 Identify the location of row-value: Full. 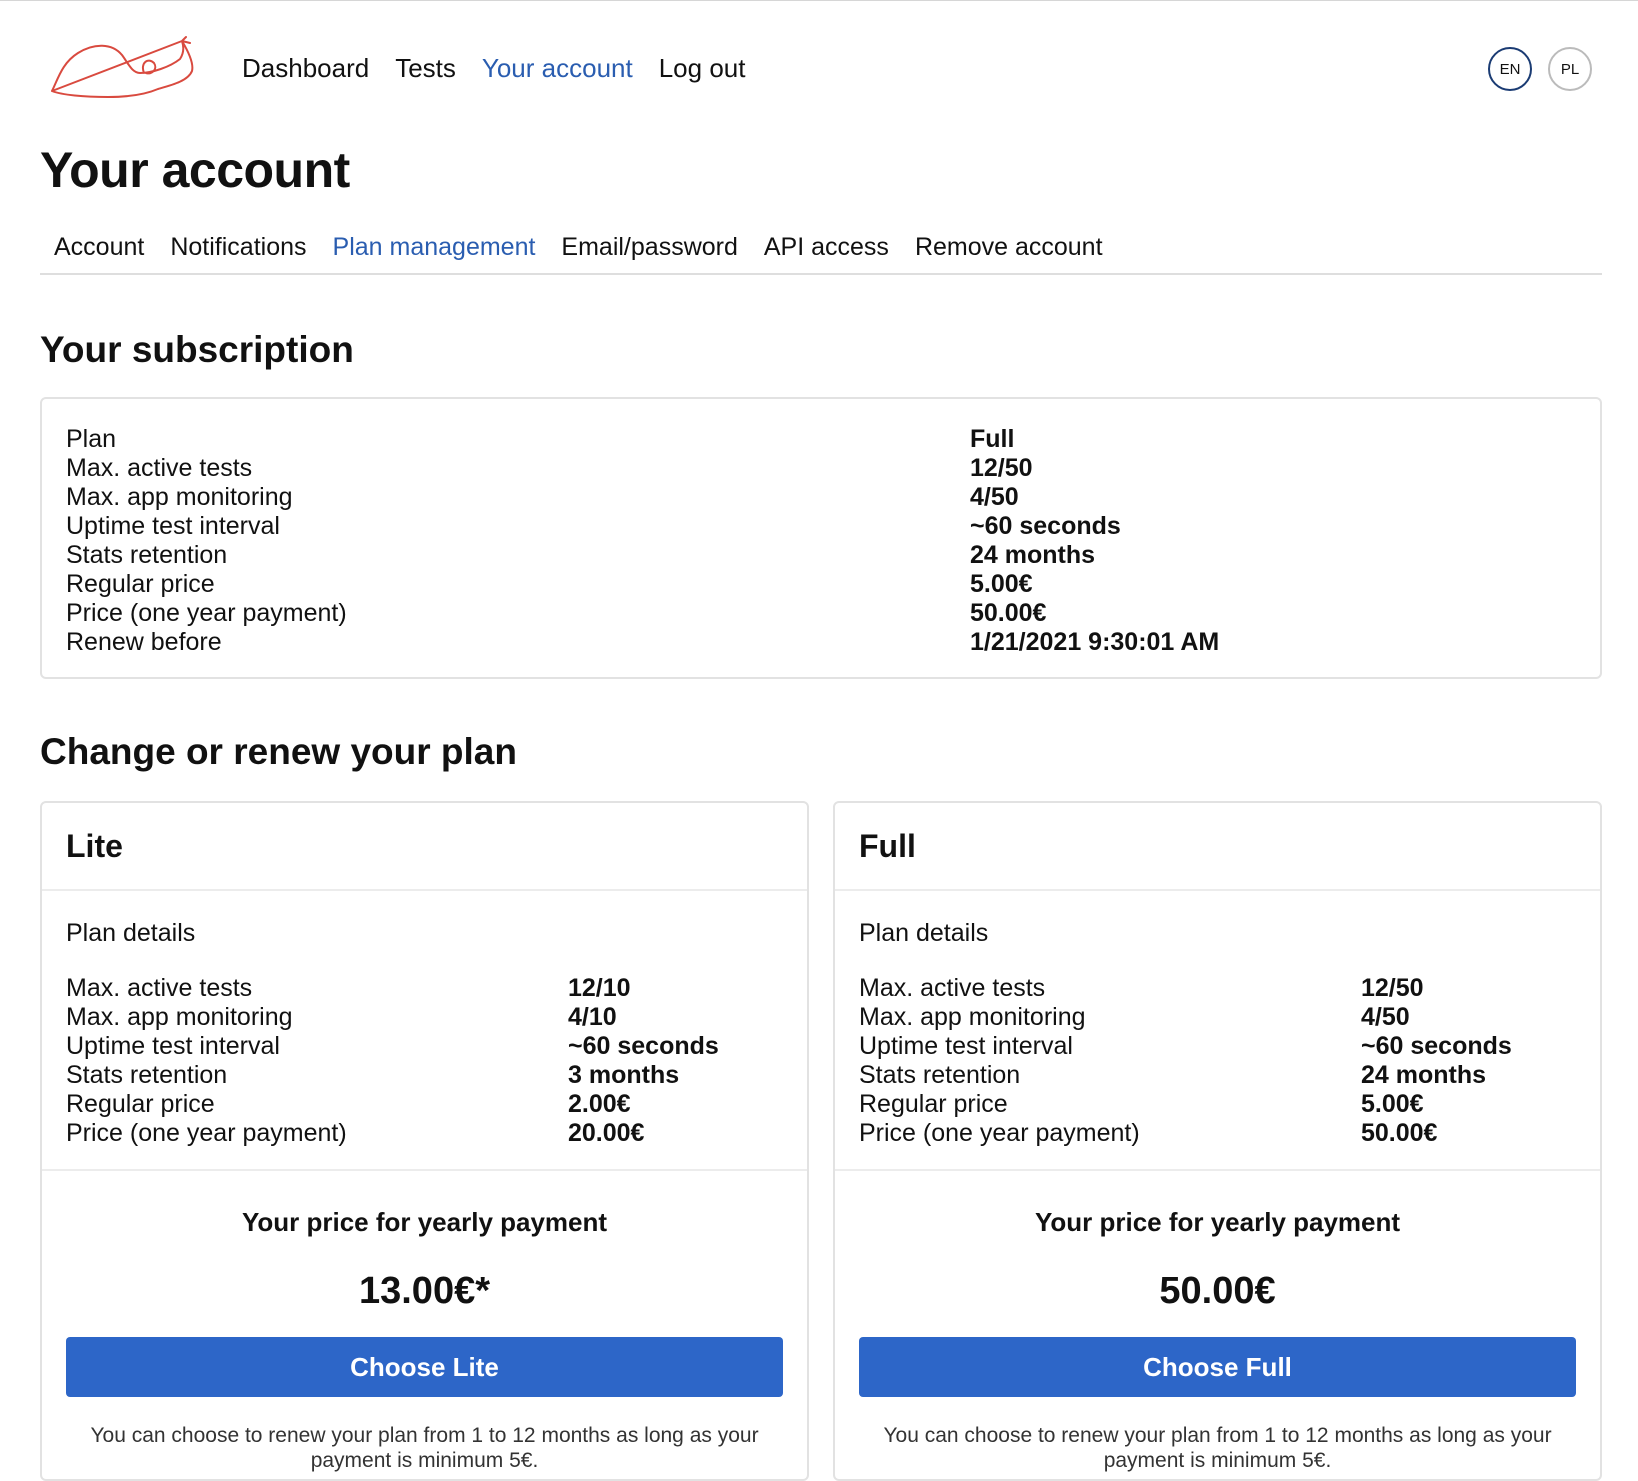
(992, 439).